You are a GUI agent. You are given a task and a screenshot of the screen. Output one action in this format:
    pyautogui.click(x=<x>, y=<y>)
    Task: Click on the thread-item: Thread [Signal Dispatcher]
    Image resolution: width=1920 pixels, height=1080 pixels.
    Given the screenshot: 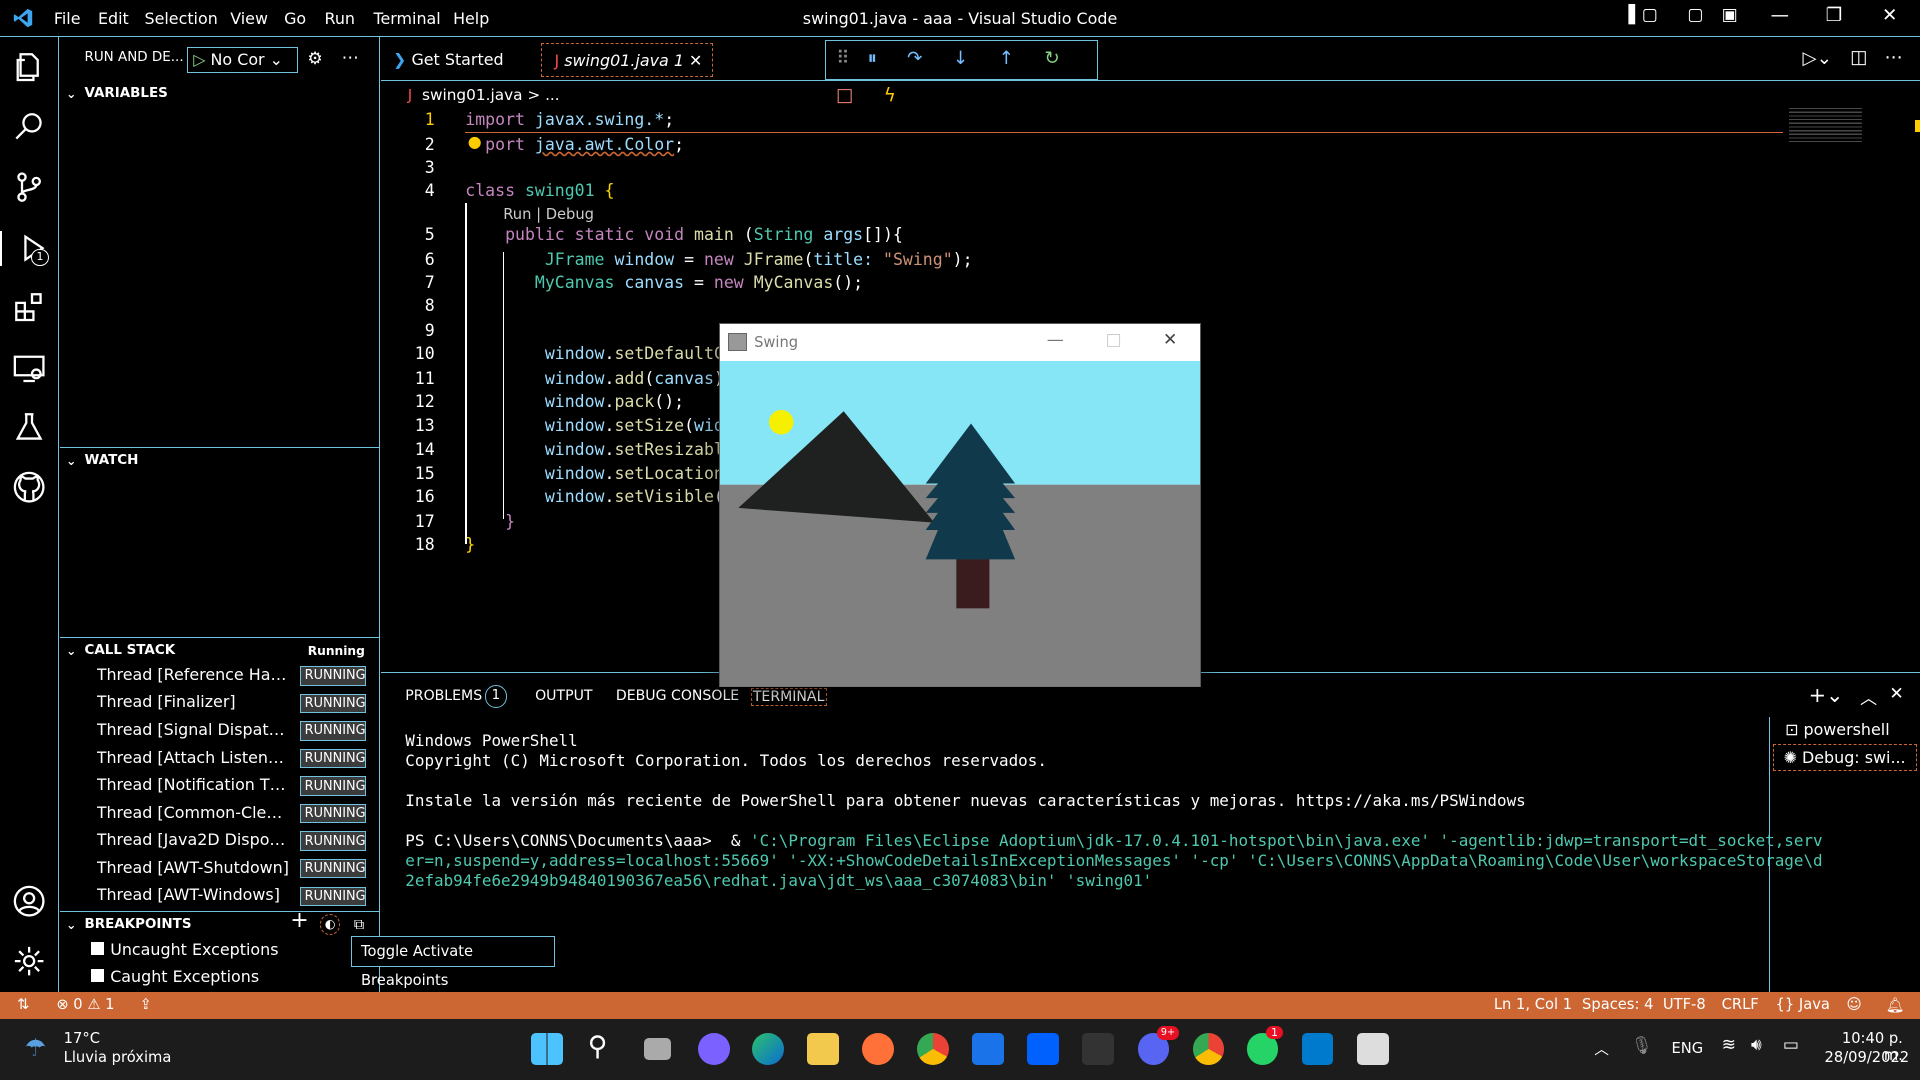 What is the action you would take?
    pyautogui.click(x=193, y=729)
    